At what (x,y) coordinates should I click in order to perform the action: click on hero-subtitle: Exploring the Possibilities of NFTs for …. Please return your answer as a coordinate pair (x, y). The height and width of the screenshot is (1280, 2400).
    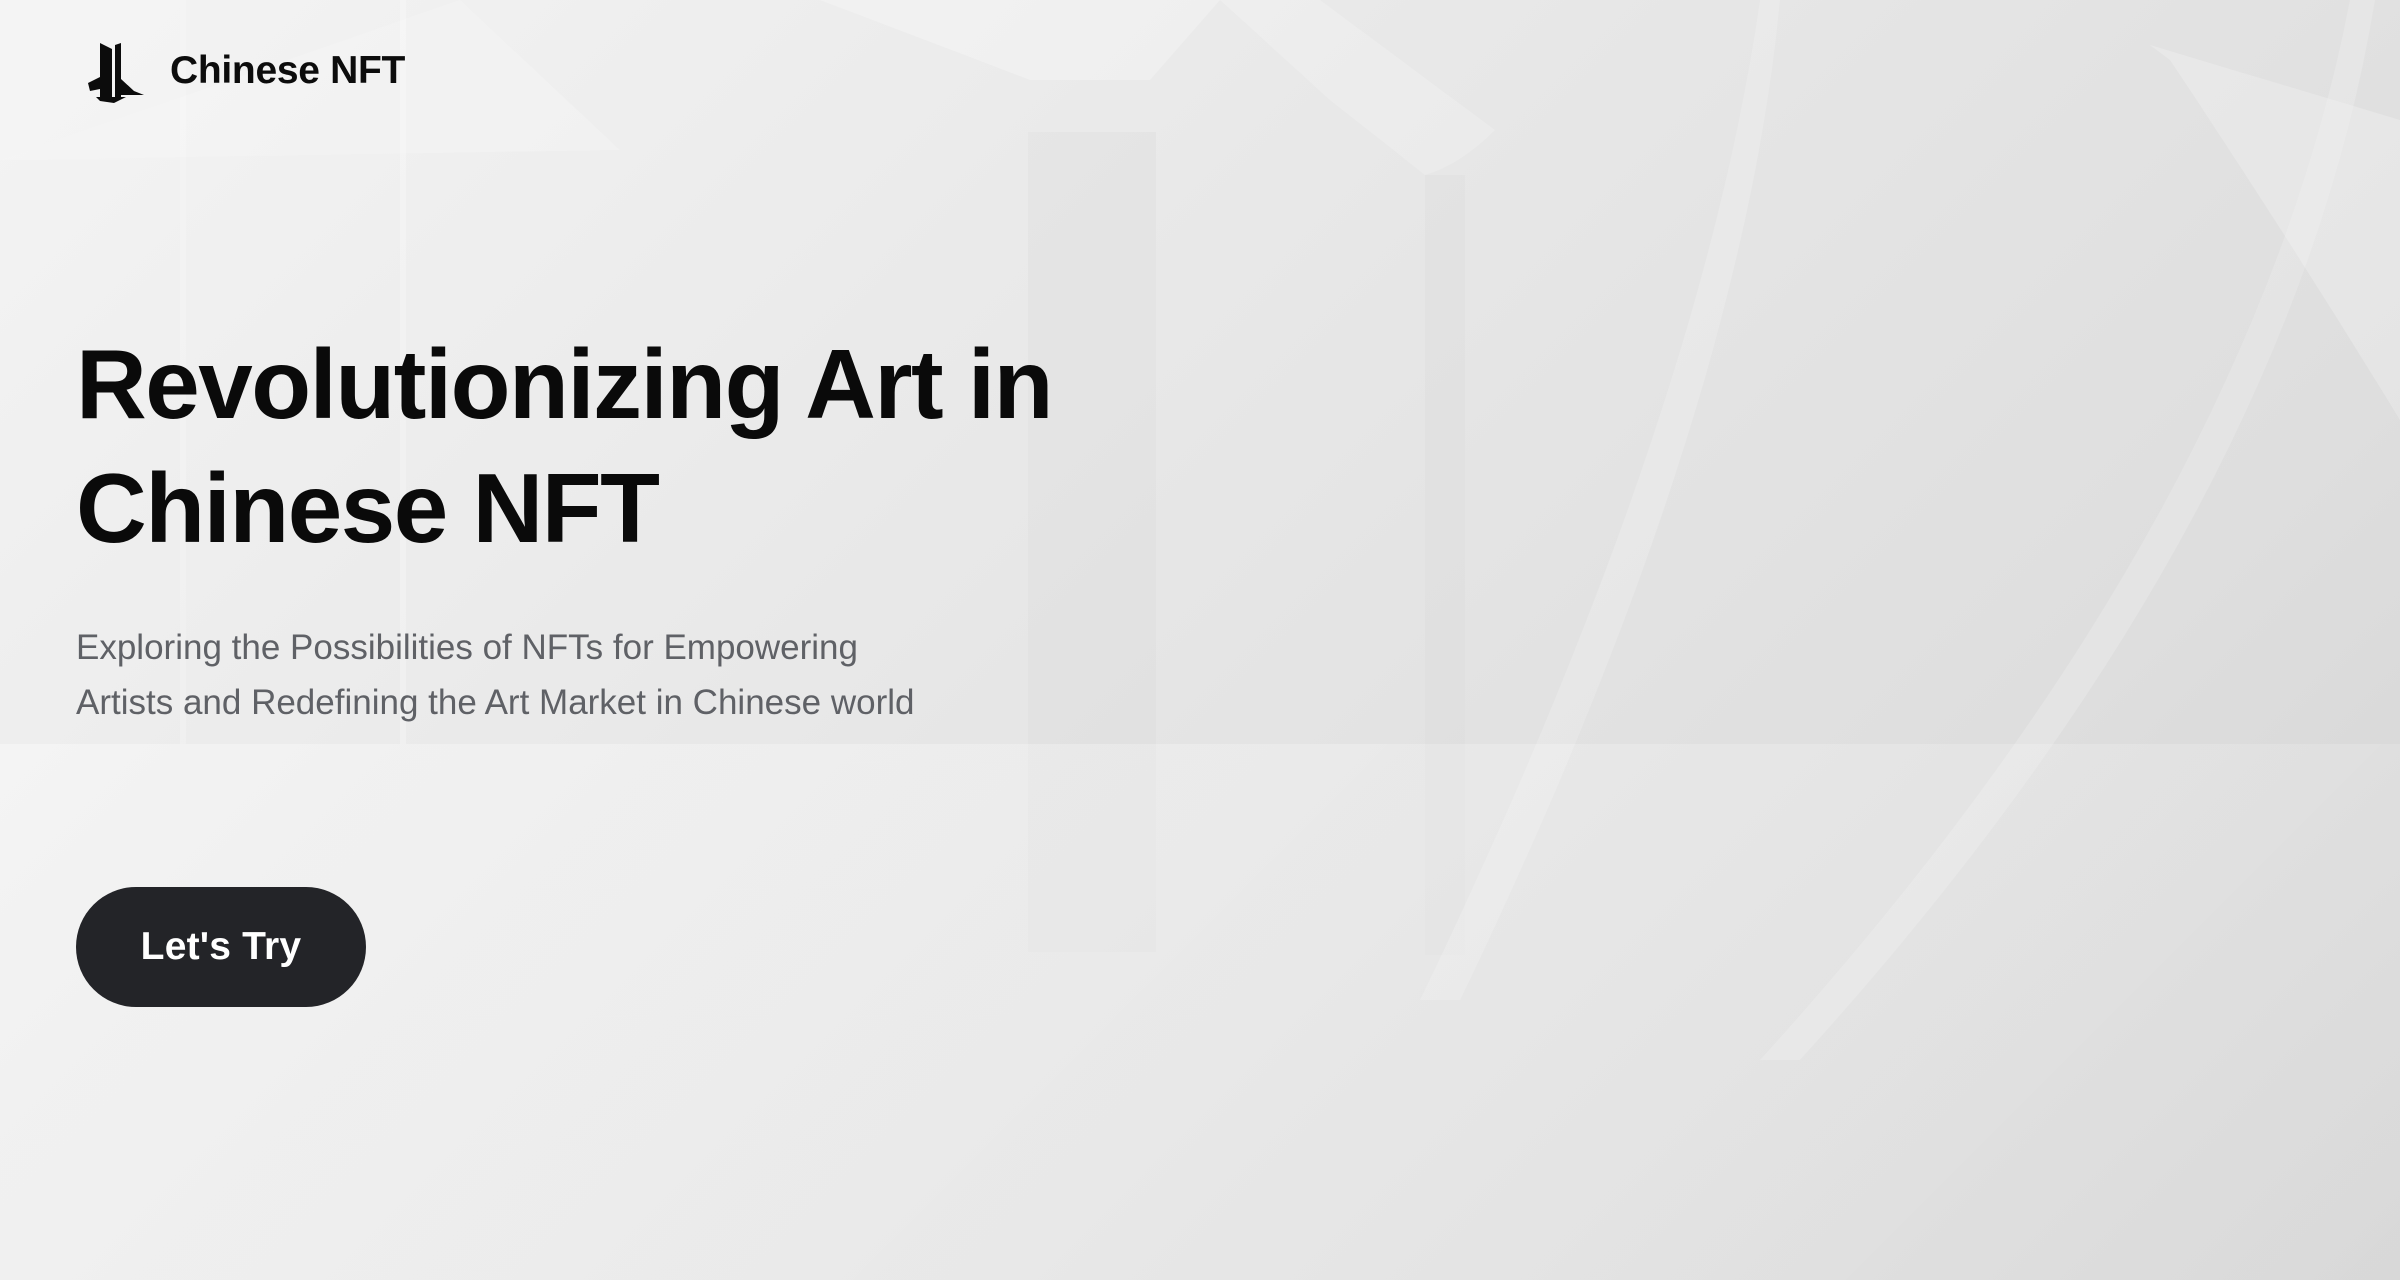
    Looking at the image, I should click on (626, 675).